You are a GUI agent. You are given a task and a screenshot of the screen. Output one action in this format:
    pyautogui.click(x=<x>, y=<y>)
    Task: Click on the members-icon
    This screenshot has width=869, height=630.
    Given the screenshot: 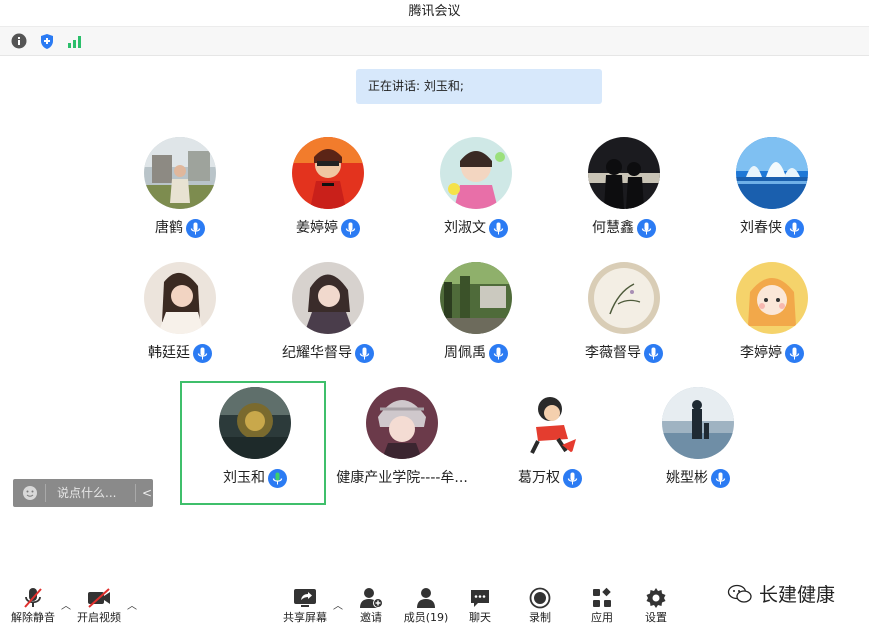 What is the action you would take?
    pyautogui.click(x=426, y=598)
    